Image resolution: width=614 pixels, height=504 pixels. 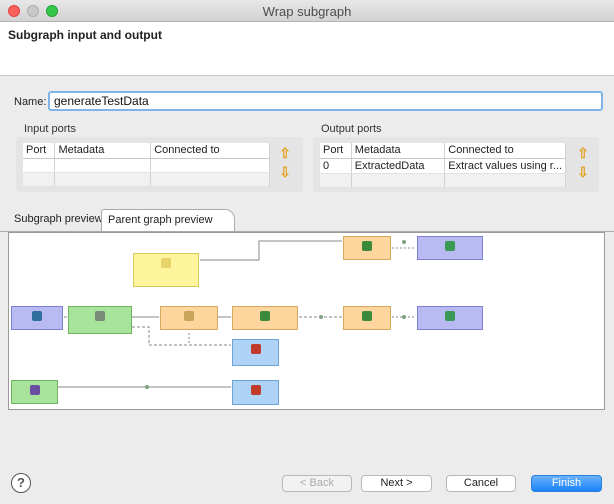 I want to click on output-move-up-button: ⇧, so click(x=583, y=153).